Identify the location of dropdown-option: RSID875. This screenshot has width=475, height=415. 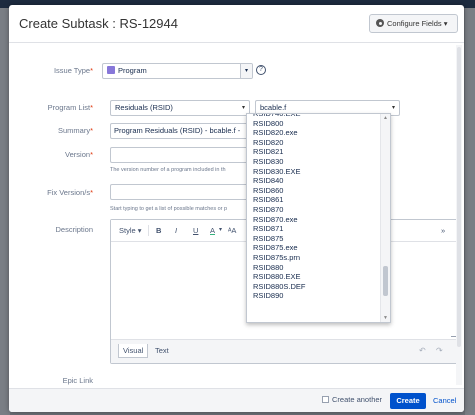
(314, 239).